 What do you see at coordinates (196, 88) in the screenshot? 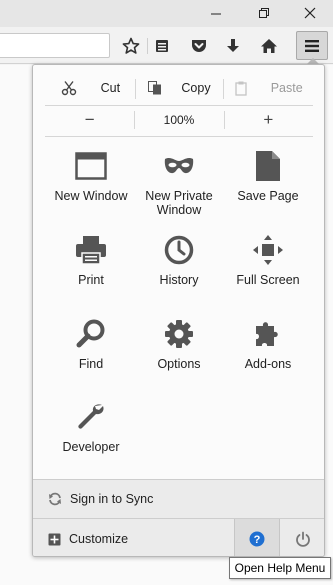
I see `copy-label: Copy` at bounding box center [196, 88].